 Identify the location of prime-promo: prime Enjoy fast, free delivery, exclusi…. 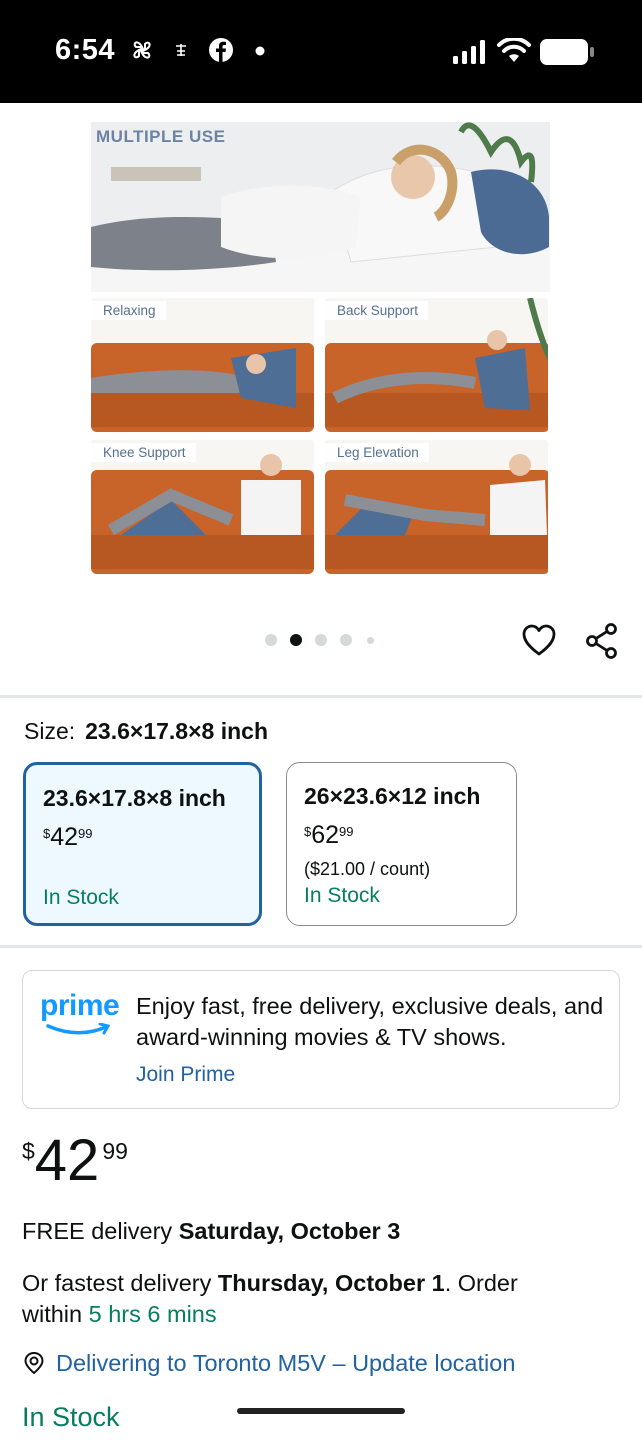
(321, 1039).